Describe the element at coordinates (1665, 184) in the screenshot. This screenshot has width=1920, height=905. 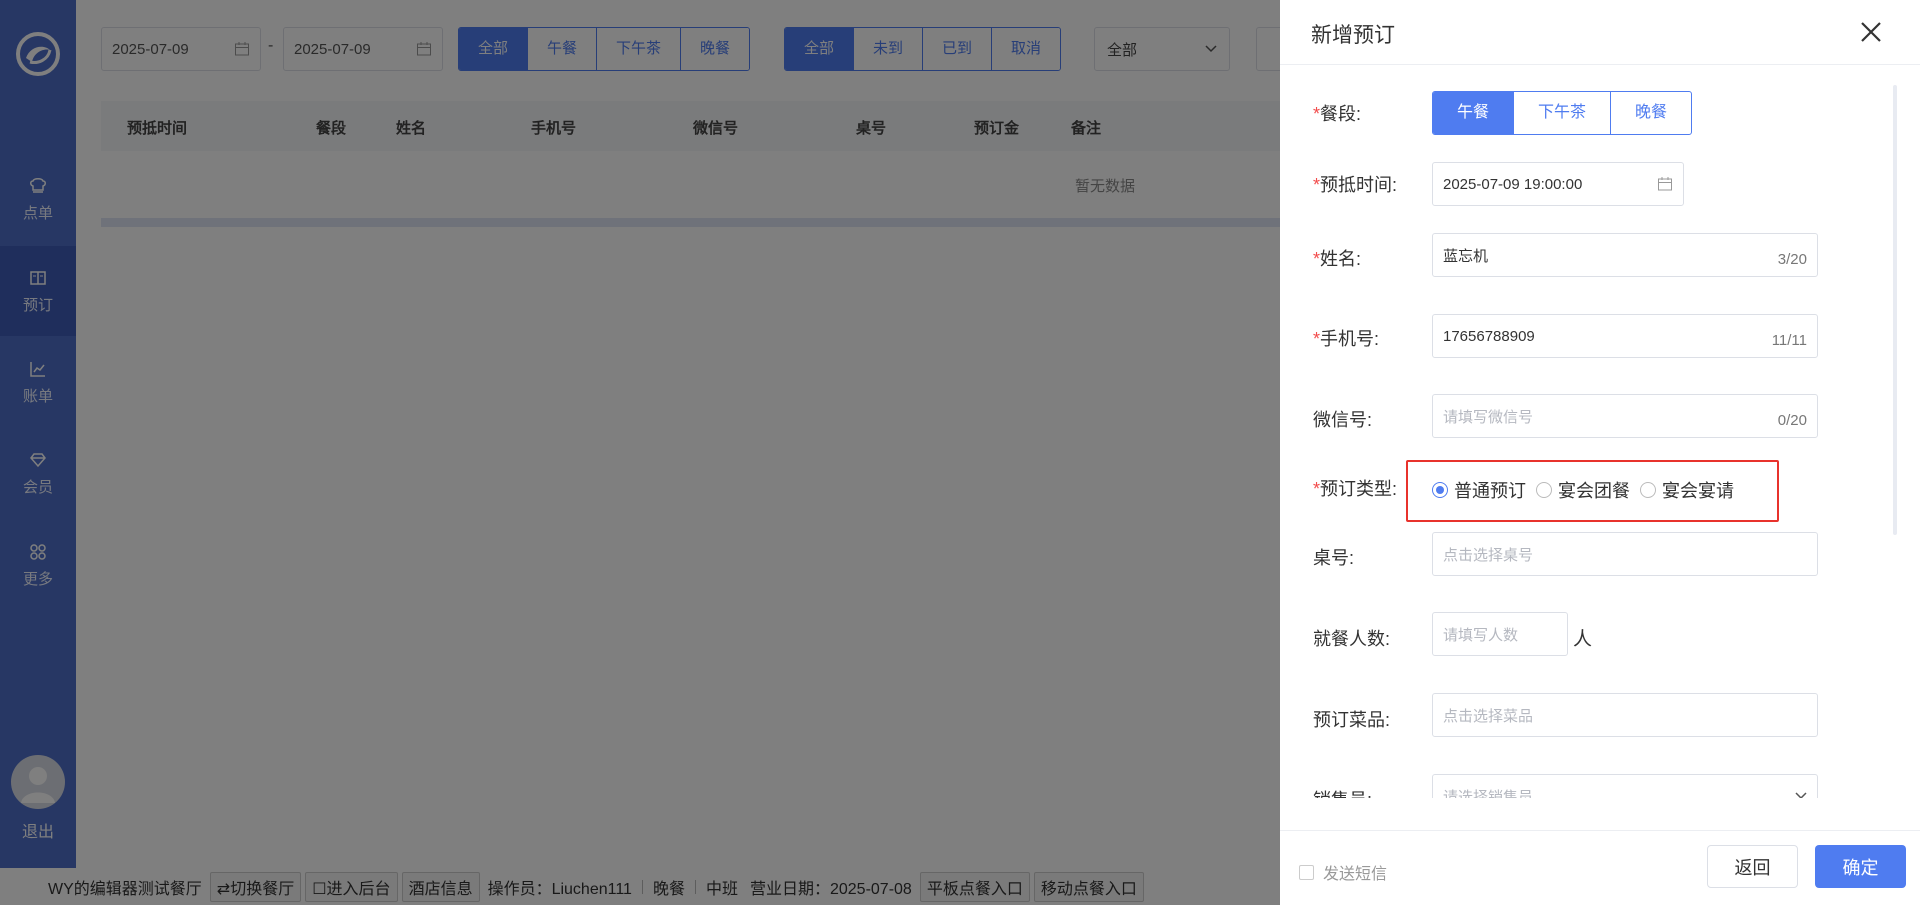
I see `calendar-icon` at that location.